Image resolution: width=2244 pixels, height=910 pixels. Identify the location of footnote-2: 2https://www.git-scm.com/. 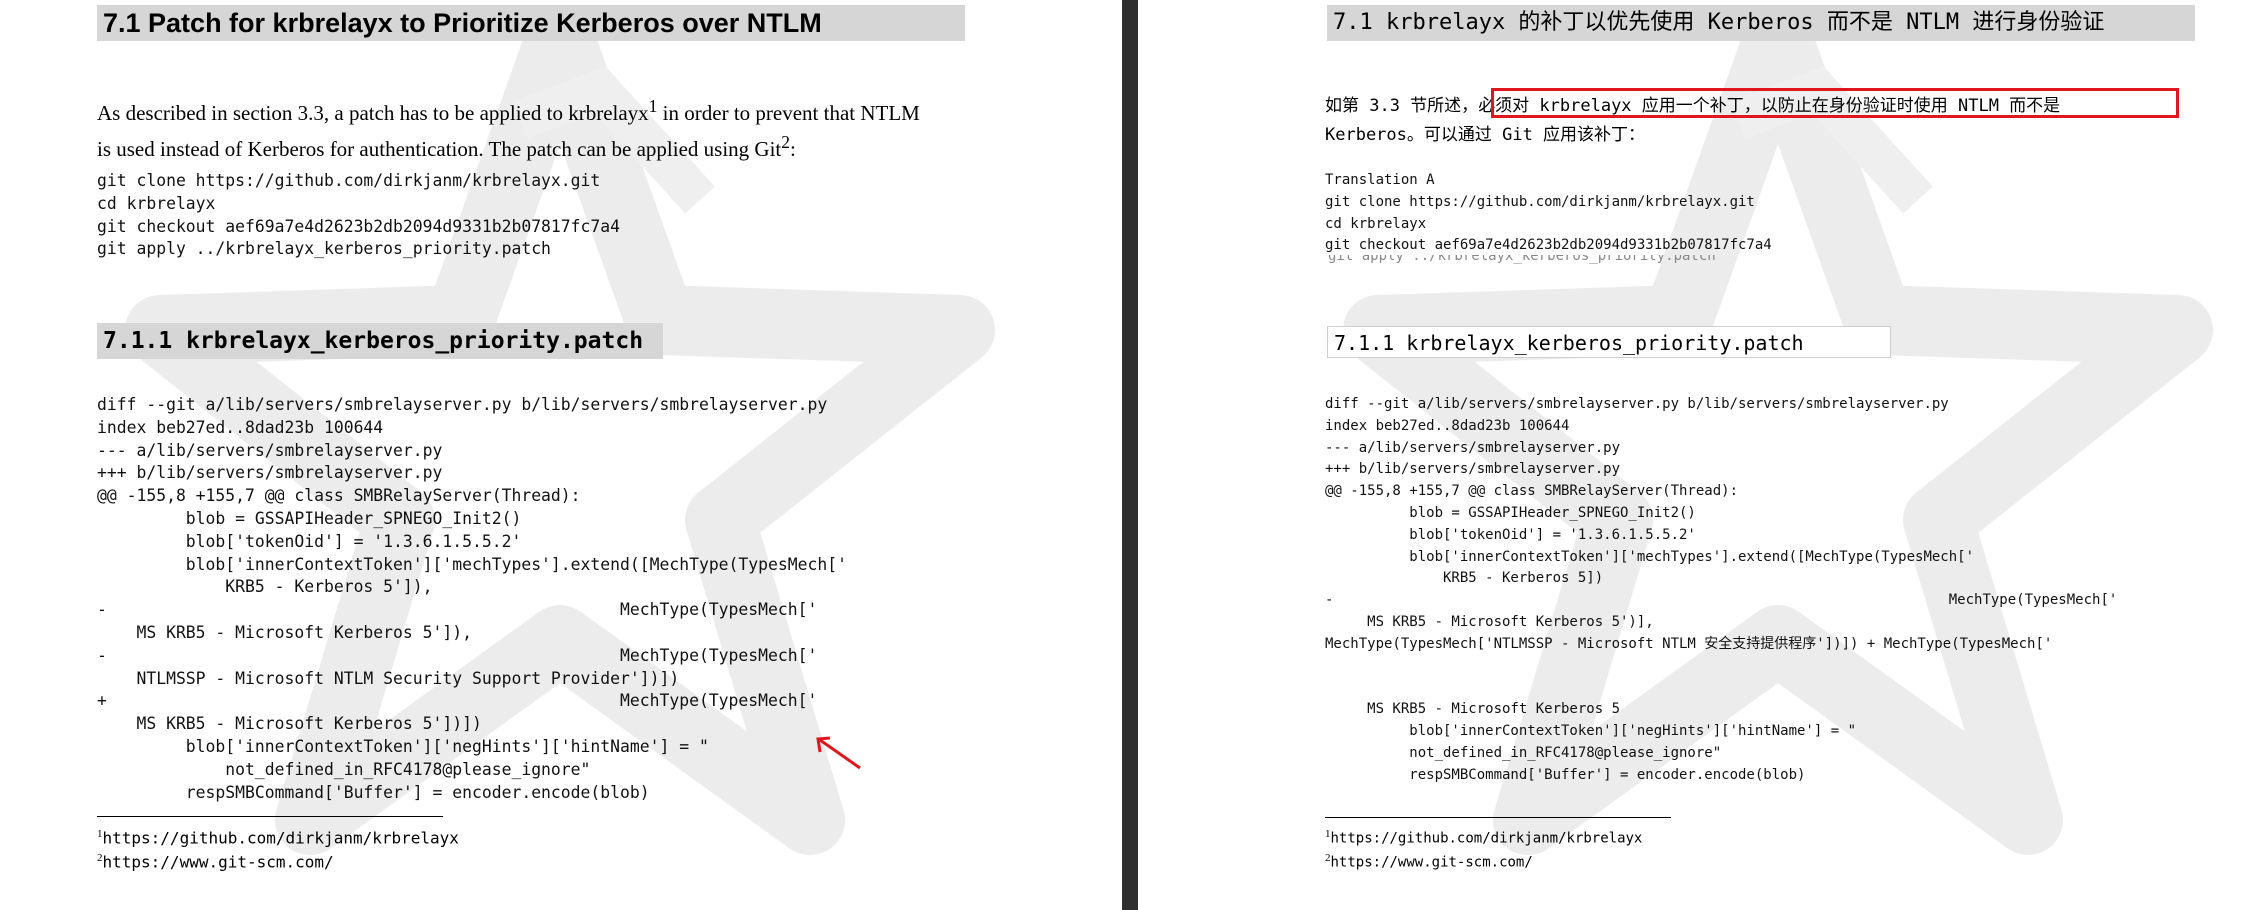
(215, 860).